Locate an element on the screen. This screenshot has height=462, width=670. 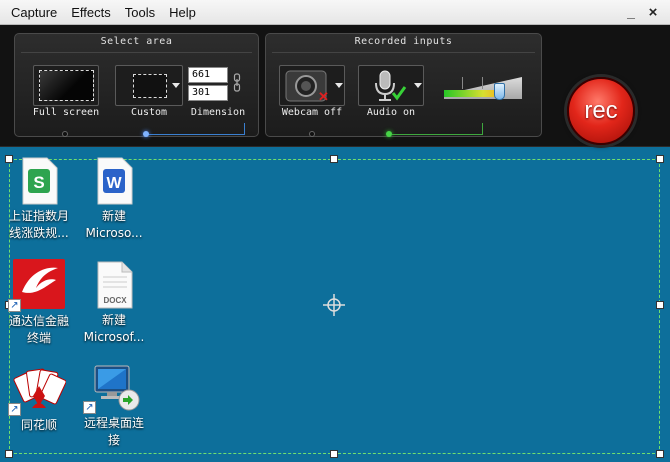
docx-file-icon: DOCX is located at coordinates (114, 285).